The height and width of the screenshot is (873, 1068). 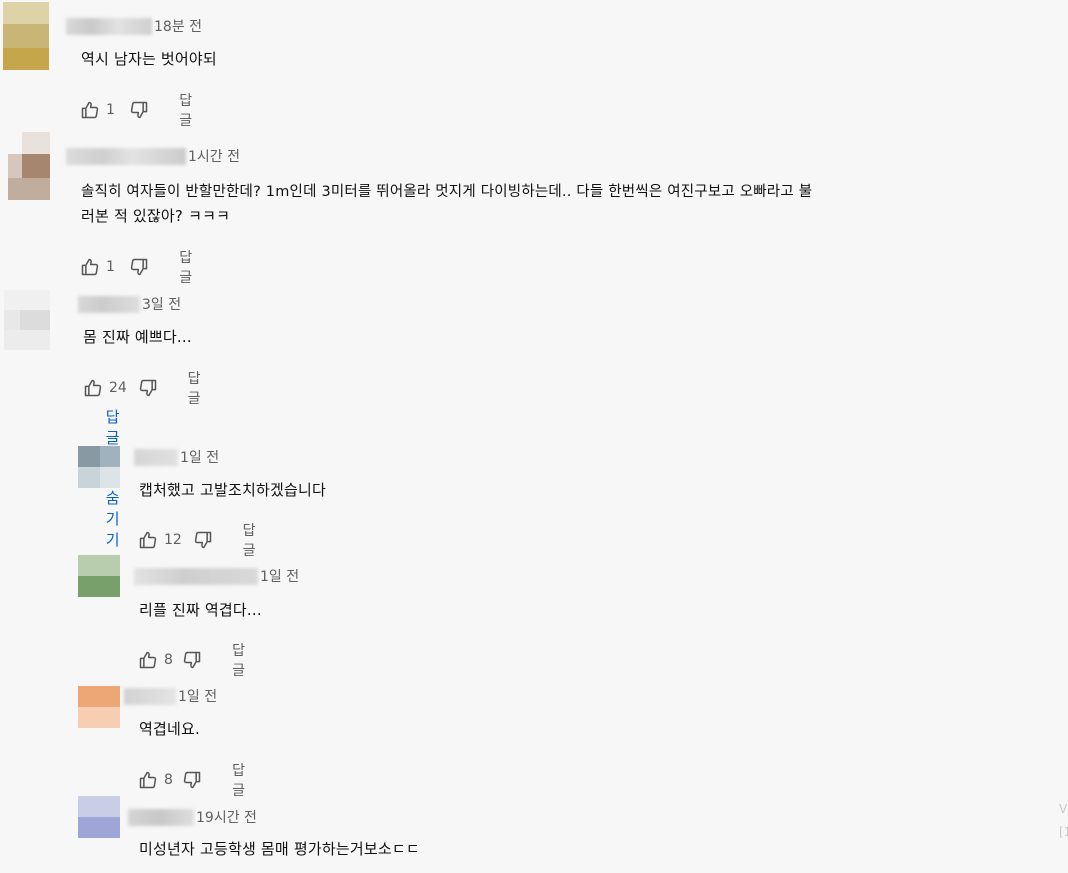 I want to click on comment-header: 1시간 전, so click(x=153, y=156).